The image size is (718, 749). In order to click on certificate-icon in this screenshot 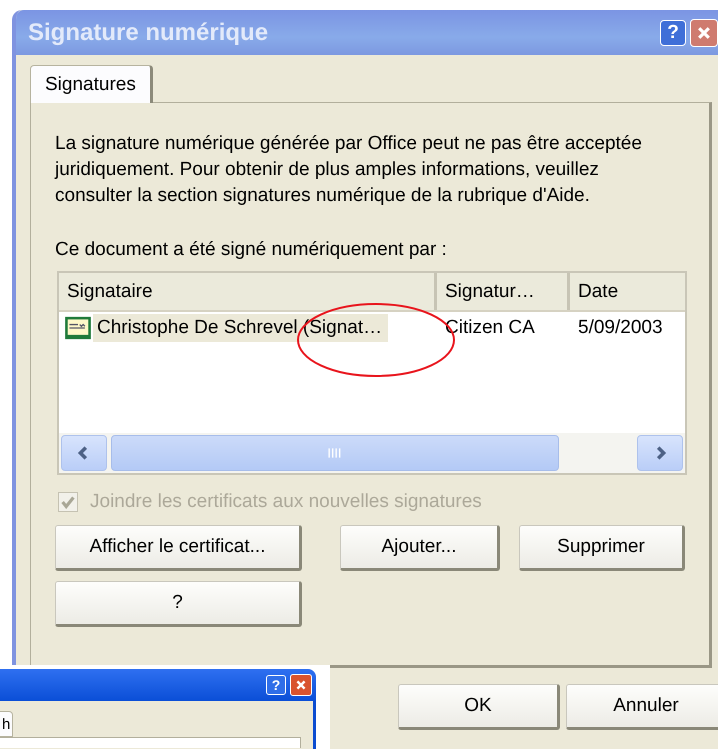, I will do `click(78, 328)`.